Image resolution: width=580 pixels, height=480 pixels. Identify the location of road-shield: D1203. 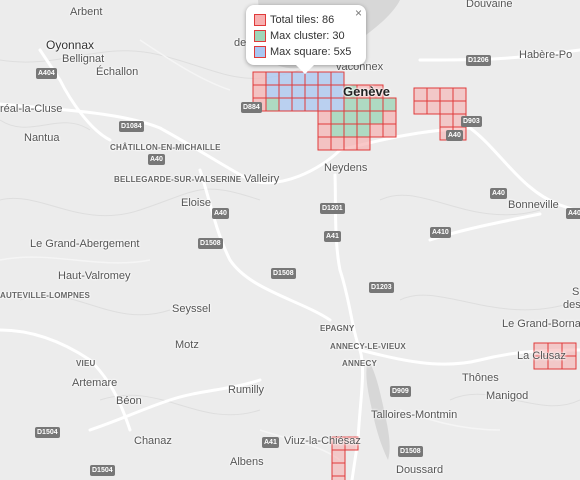
(381, 287).